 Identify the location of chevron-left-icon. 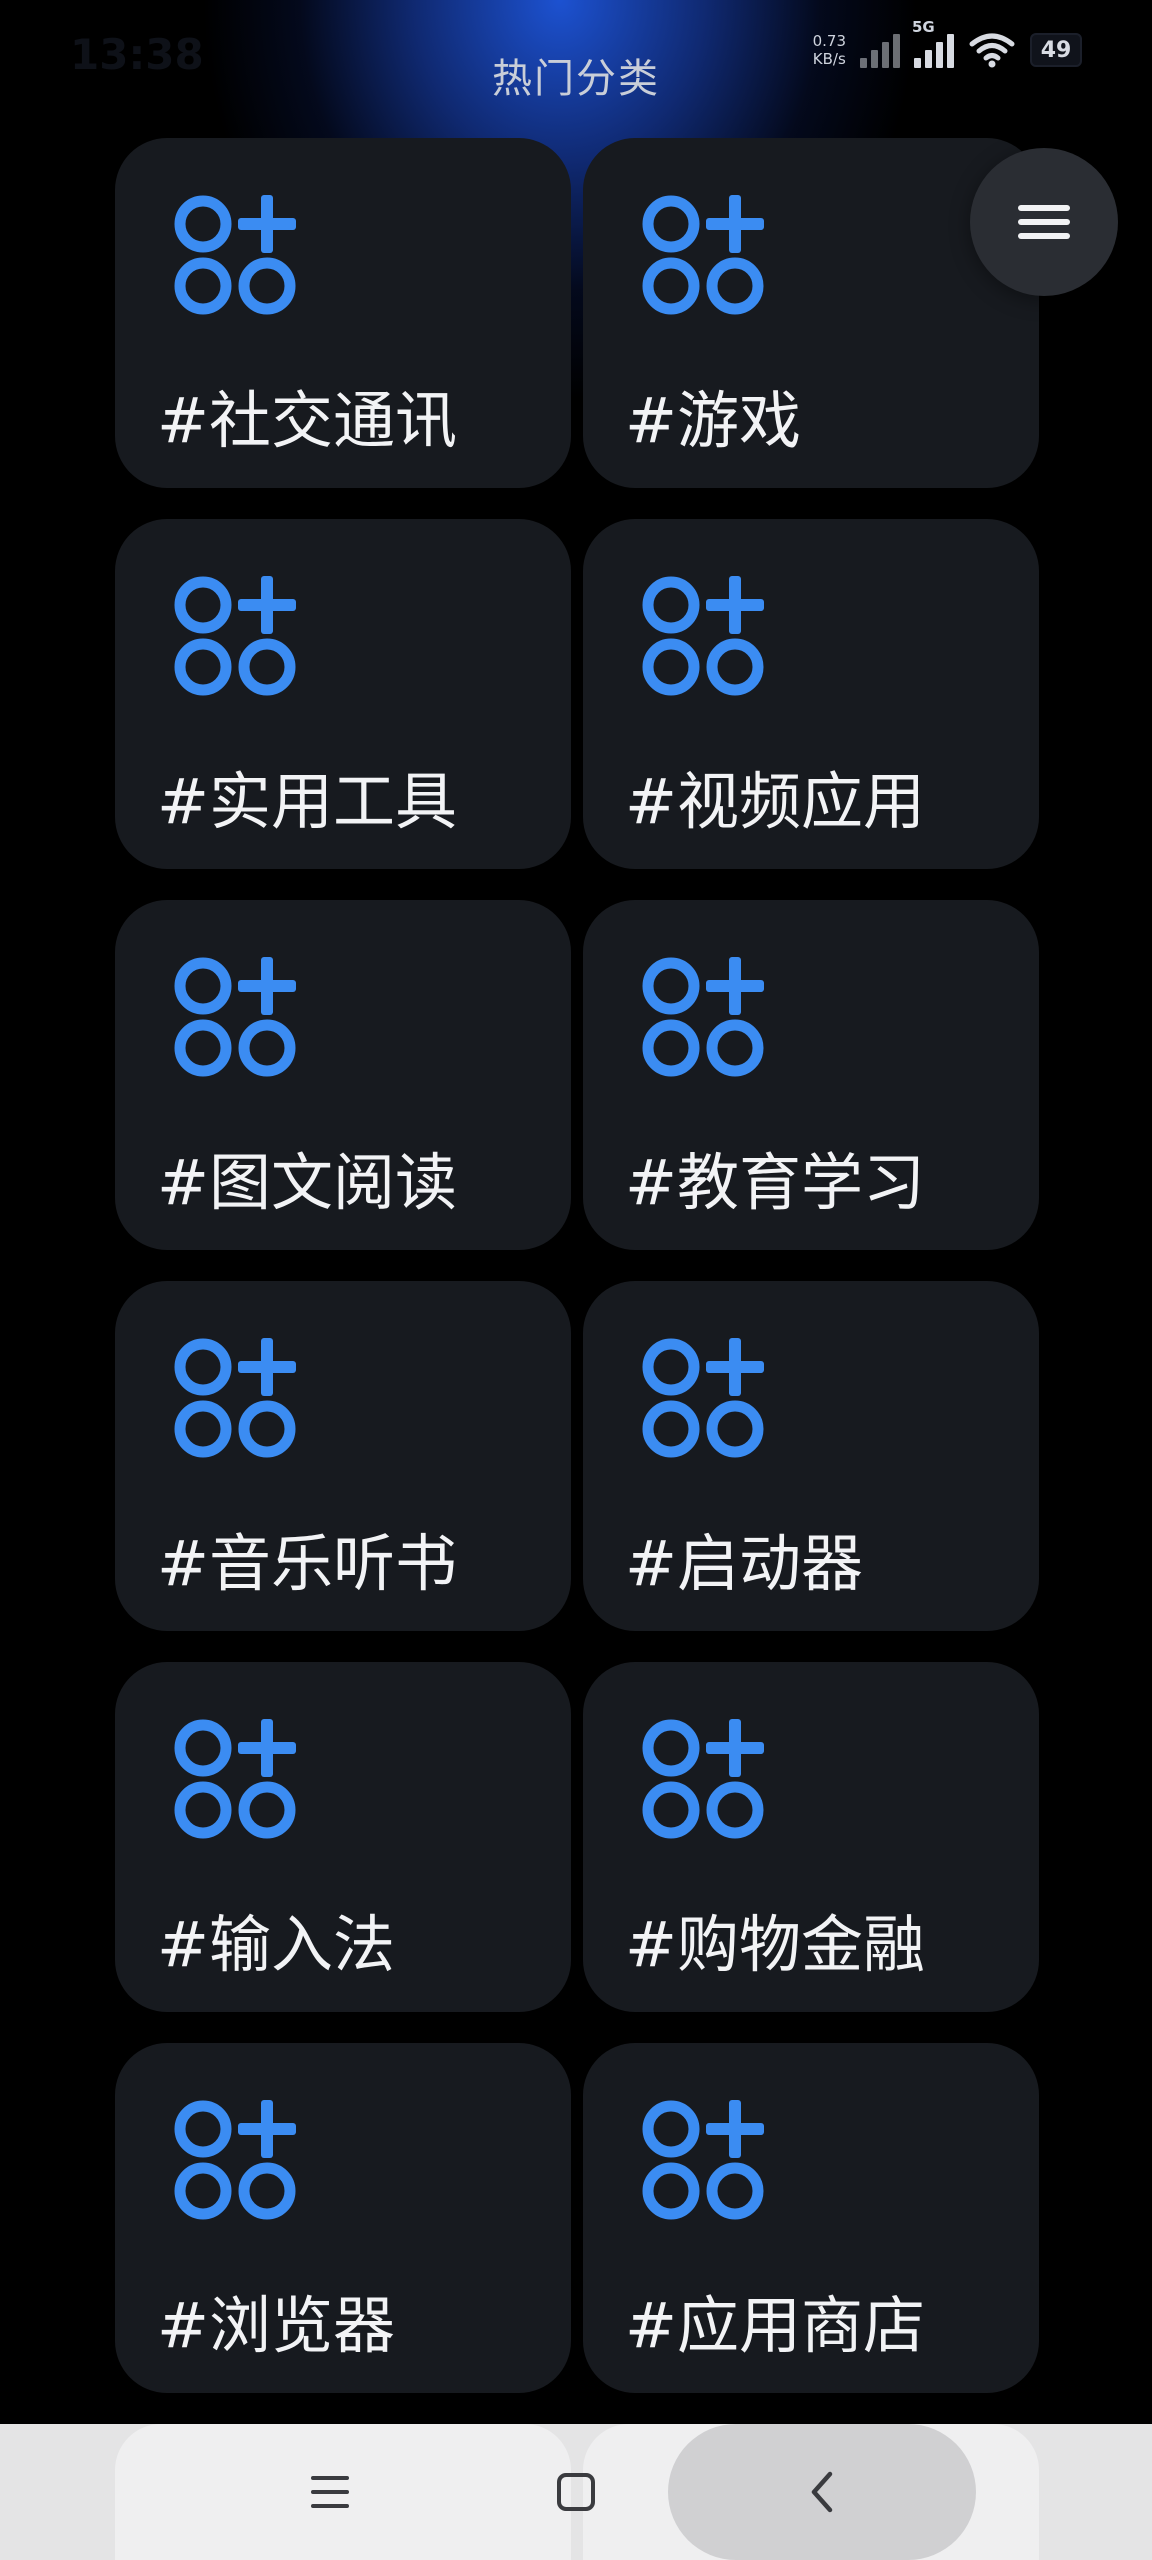
(822, 2492).